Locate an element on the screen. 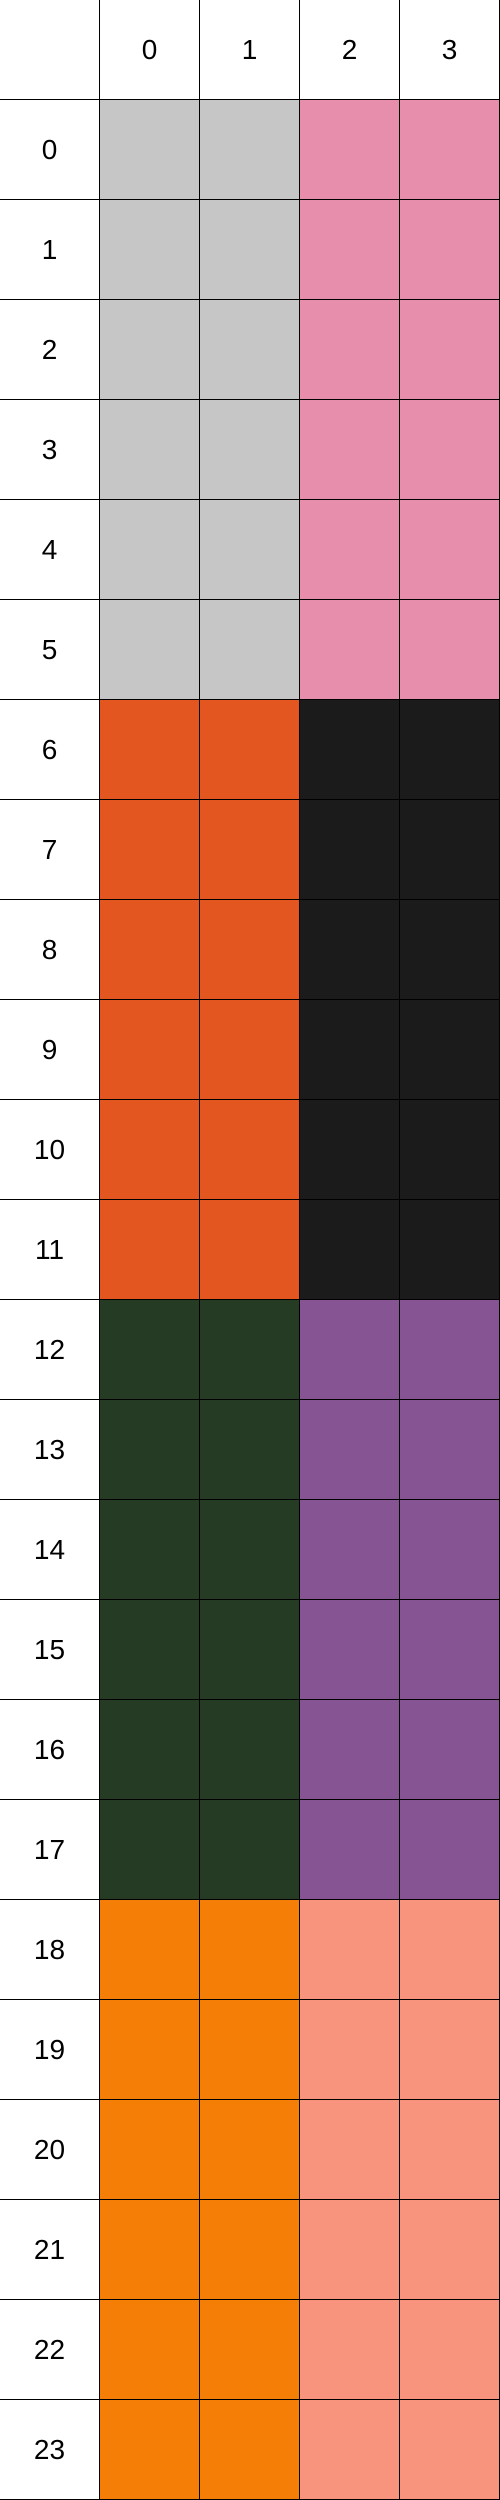 This screenshot has width=500, height=2500. grid-cell-r1-c0 is located at coordinates (150, 250).